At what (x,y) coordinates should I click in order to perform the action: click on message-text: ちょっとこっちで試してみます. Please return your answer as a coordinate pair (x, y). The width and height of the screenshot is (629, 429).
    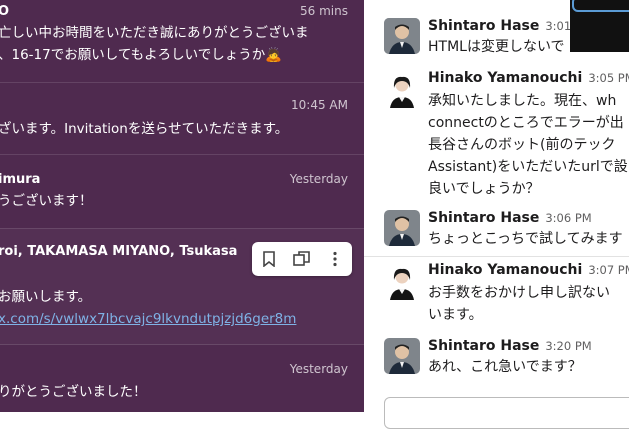
    Looking at the image, I should click on (525, 239).